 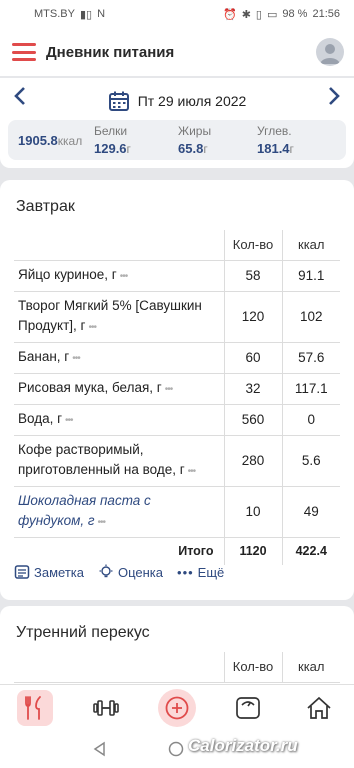 I want to click on battery-label: 98 %, so click(x=295, y=14).